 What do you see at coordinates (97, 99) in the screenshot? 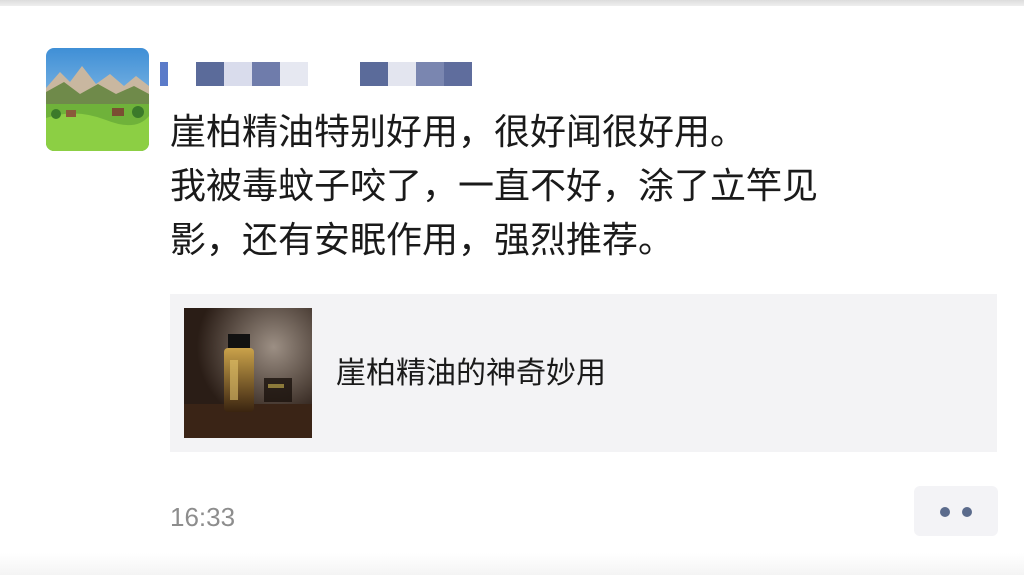
I see `avatar` at bounding box center [97, 99].